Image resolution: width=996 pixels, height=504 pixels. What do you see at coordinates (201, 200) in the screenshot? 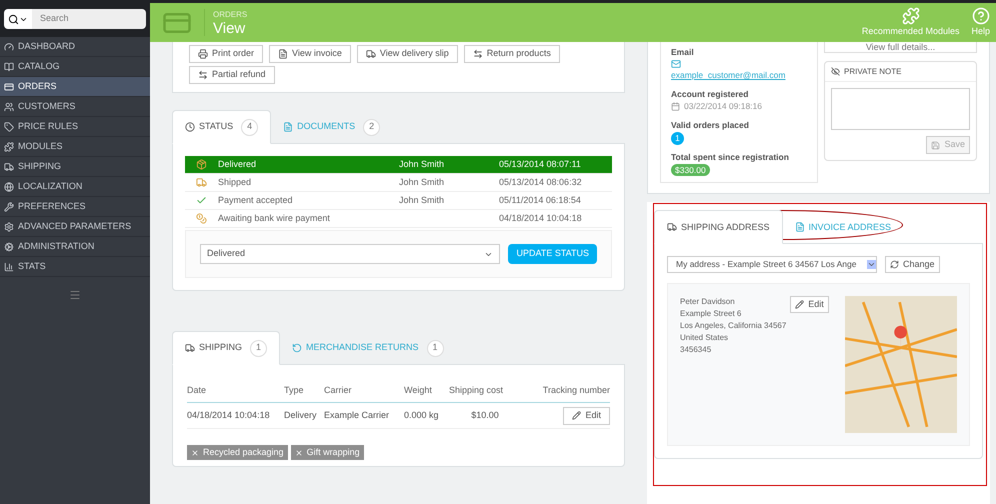
I see `check-icon` at bounding box center [201, 200].